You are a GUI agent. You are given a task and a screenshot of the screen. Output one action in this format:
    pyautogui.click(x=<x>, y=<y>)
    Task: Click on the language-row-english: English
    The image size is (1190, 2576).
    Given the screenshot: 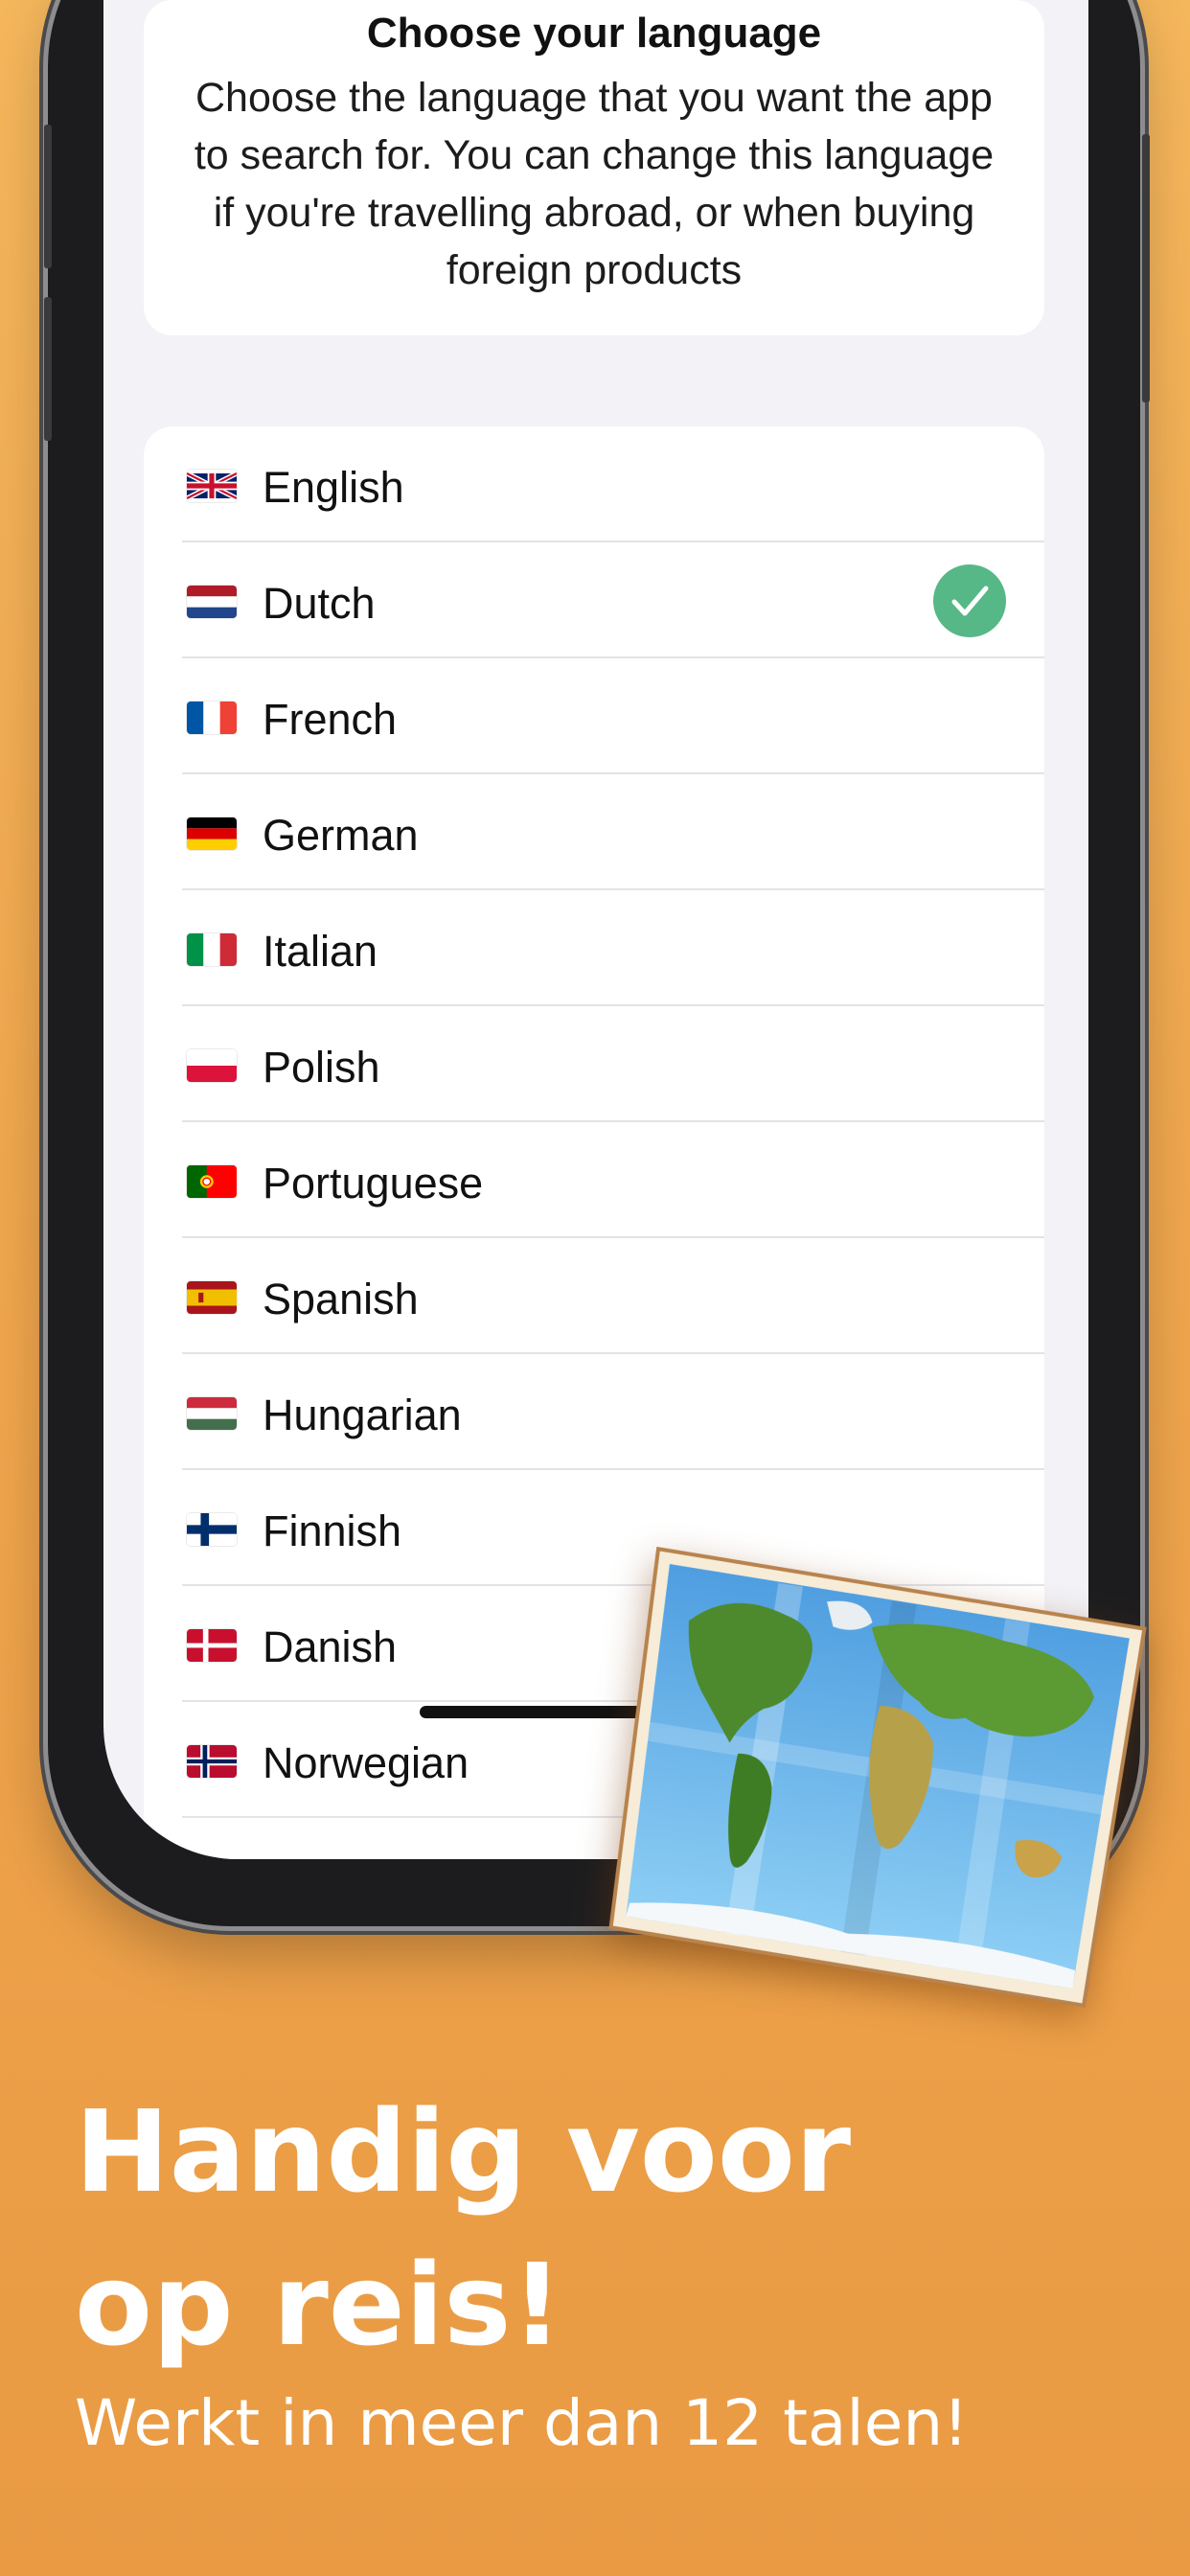 What is the action you would take?
    pyautogui.click(x=594, y=484)
    